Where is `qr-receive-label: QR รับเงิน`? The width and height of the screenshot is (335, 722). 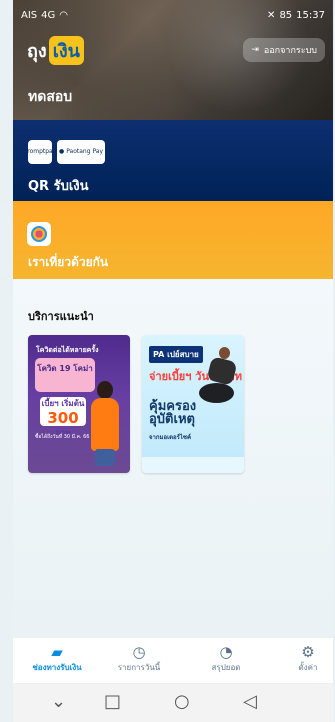 qr-receive-label: QR รับเงิน is located at coordinates (58, 186).